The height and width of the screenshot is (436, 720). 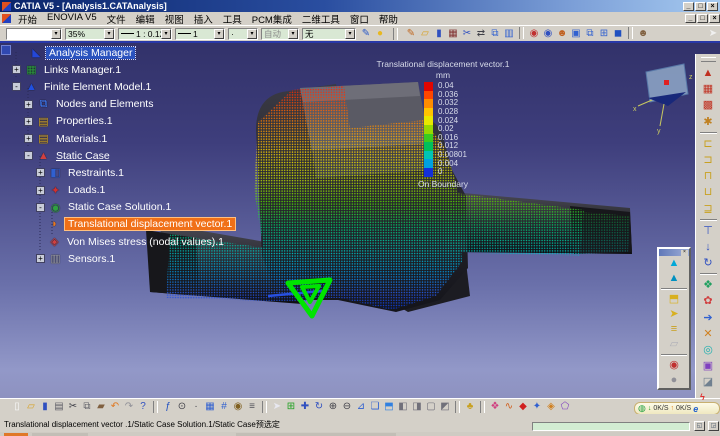 I want to click on cut-plane-icon: ◪, so click(x=708, y=382).